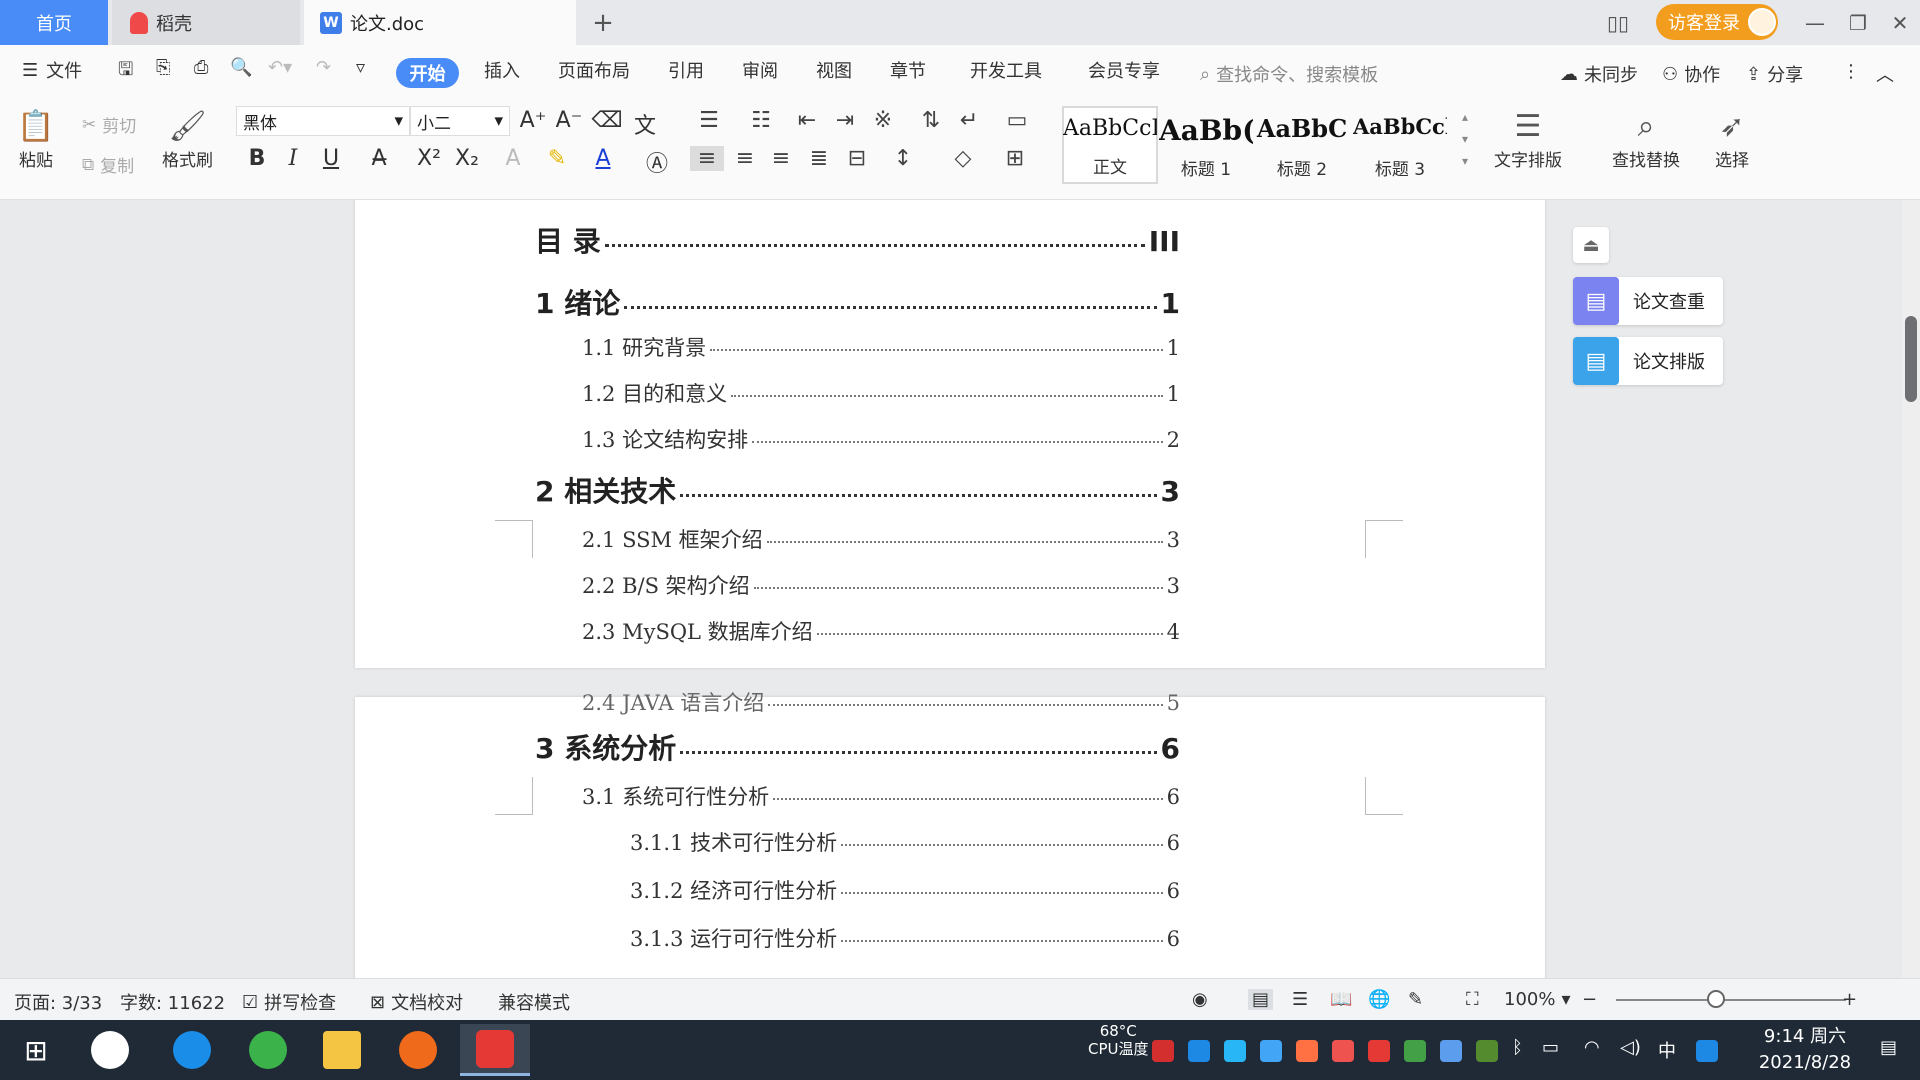 This screenshot has height=1080, width=1920. What do you see at coordinates (1206, 145) in the screenshot?
I see `style-heading-1: AaBb( 标题 1` at bounding box center [1206, 145].